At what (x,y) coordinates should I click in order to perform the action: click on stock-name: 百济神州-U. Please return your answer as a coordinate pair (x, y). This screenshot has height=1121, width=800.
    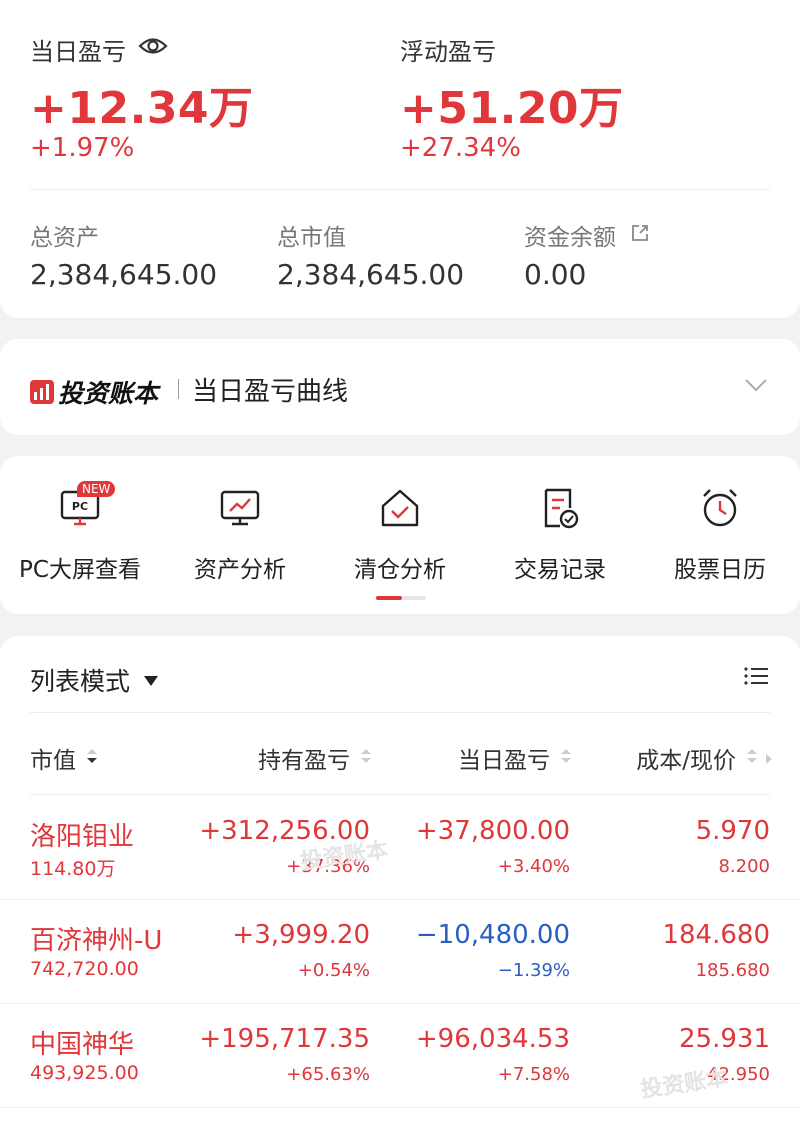
    Looking at the image, I should click on (96, 941).